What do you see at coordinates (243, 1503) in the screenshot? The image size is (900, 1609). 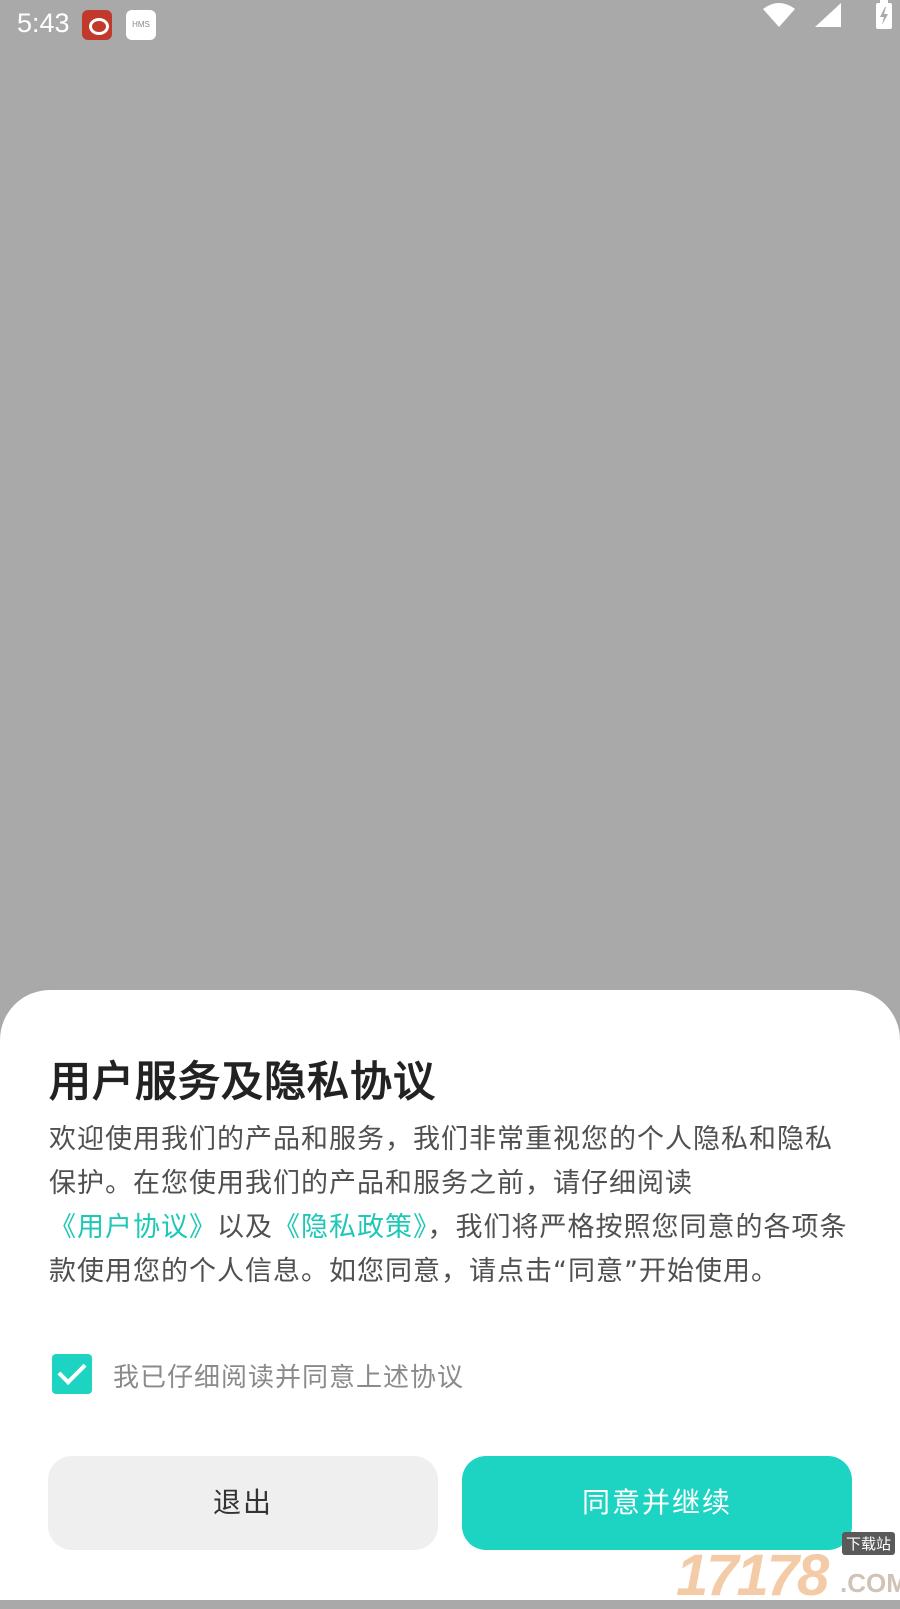 I see `exit-button: 退出` at bounding box center [243, 1503].